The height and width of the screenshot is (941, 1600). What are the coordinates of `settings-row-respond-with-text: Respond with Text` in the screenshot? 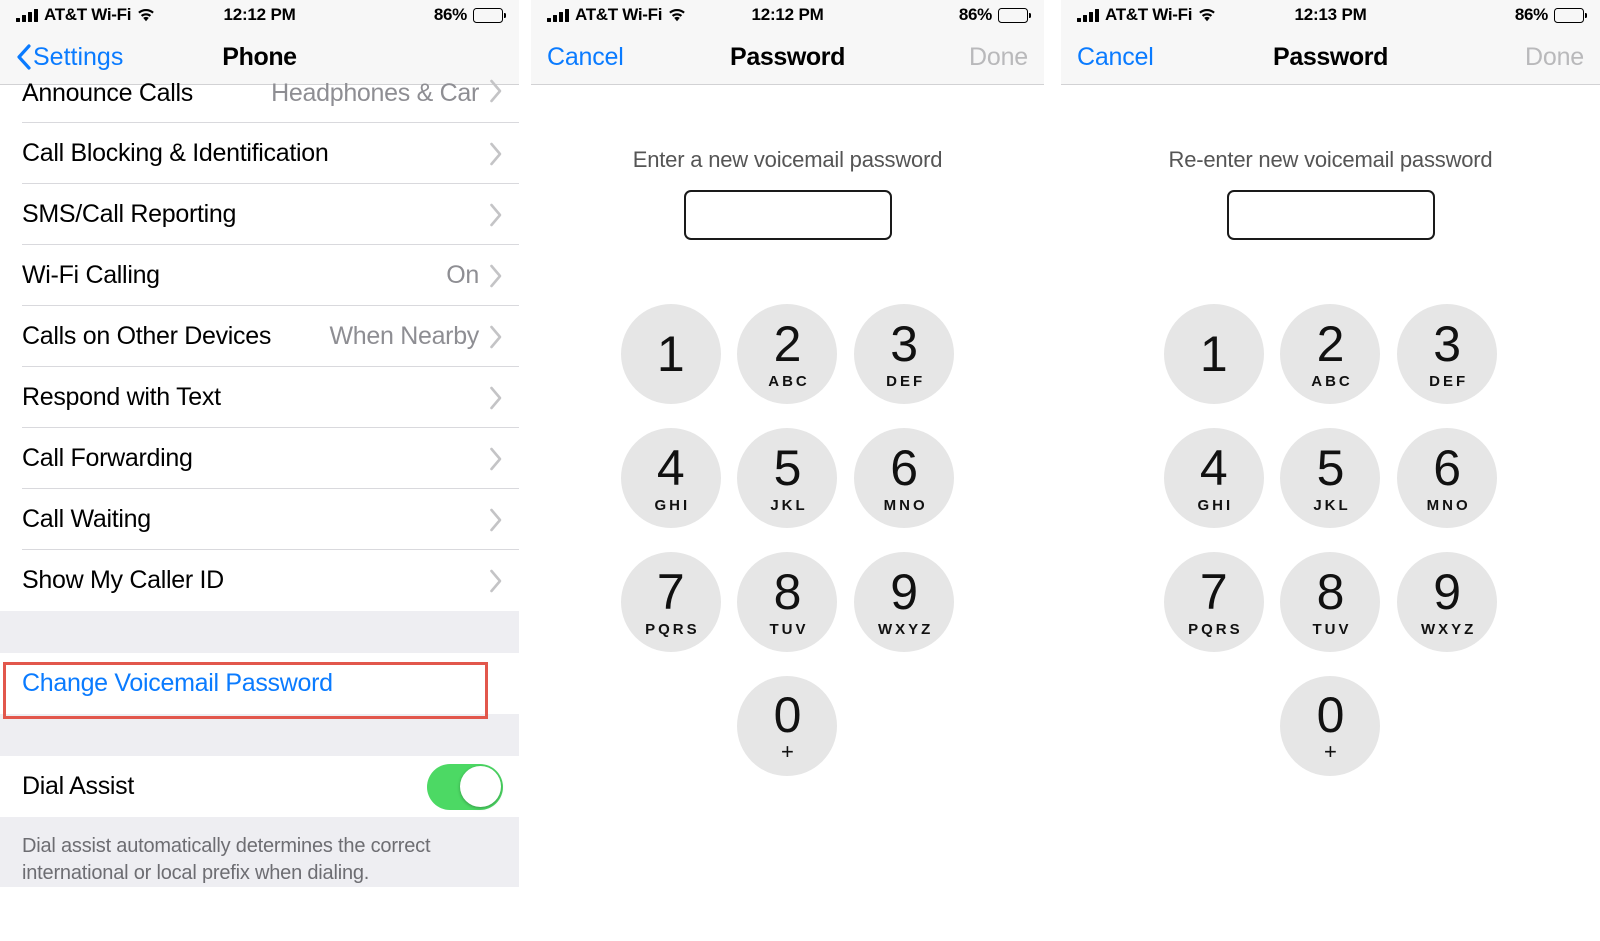 It's located at (259, 397).